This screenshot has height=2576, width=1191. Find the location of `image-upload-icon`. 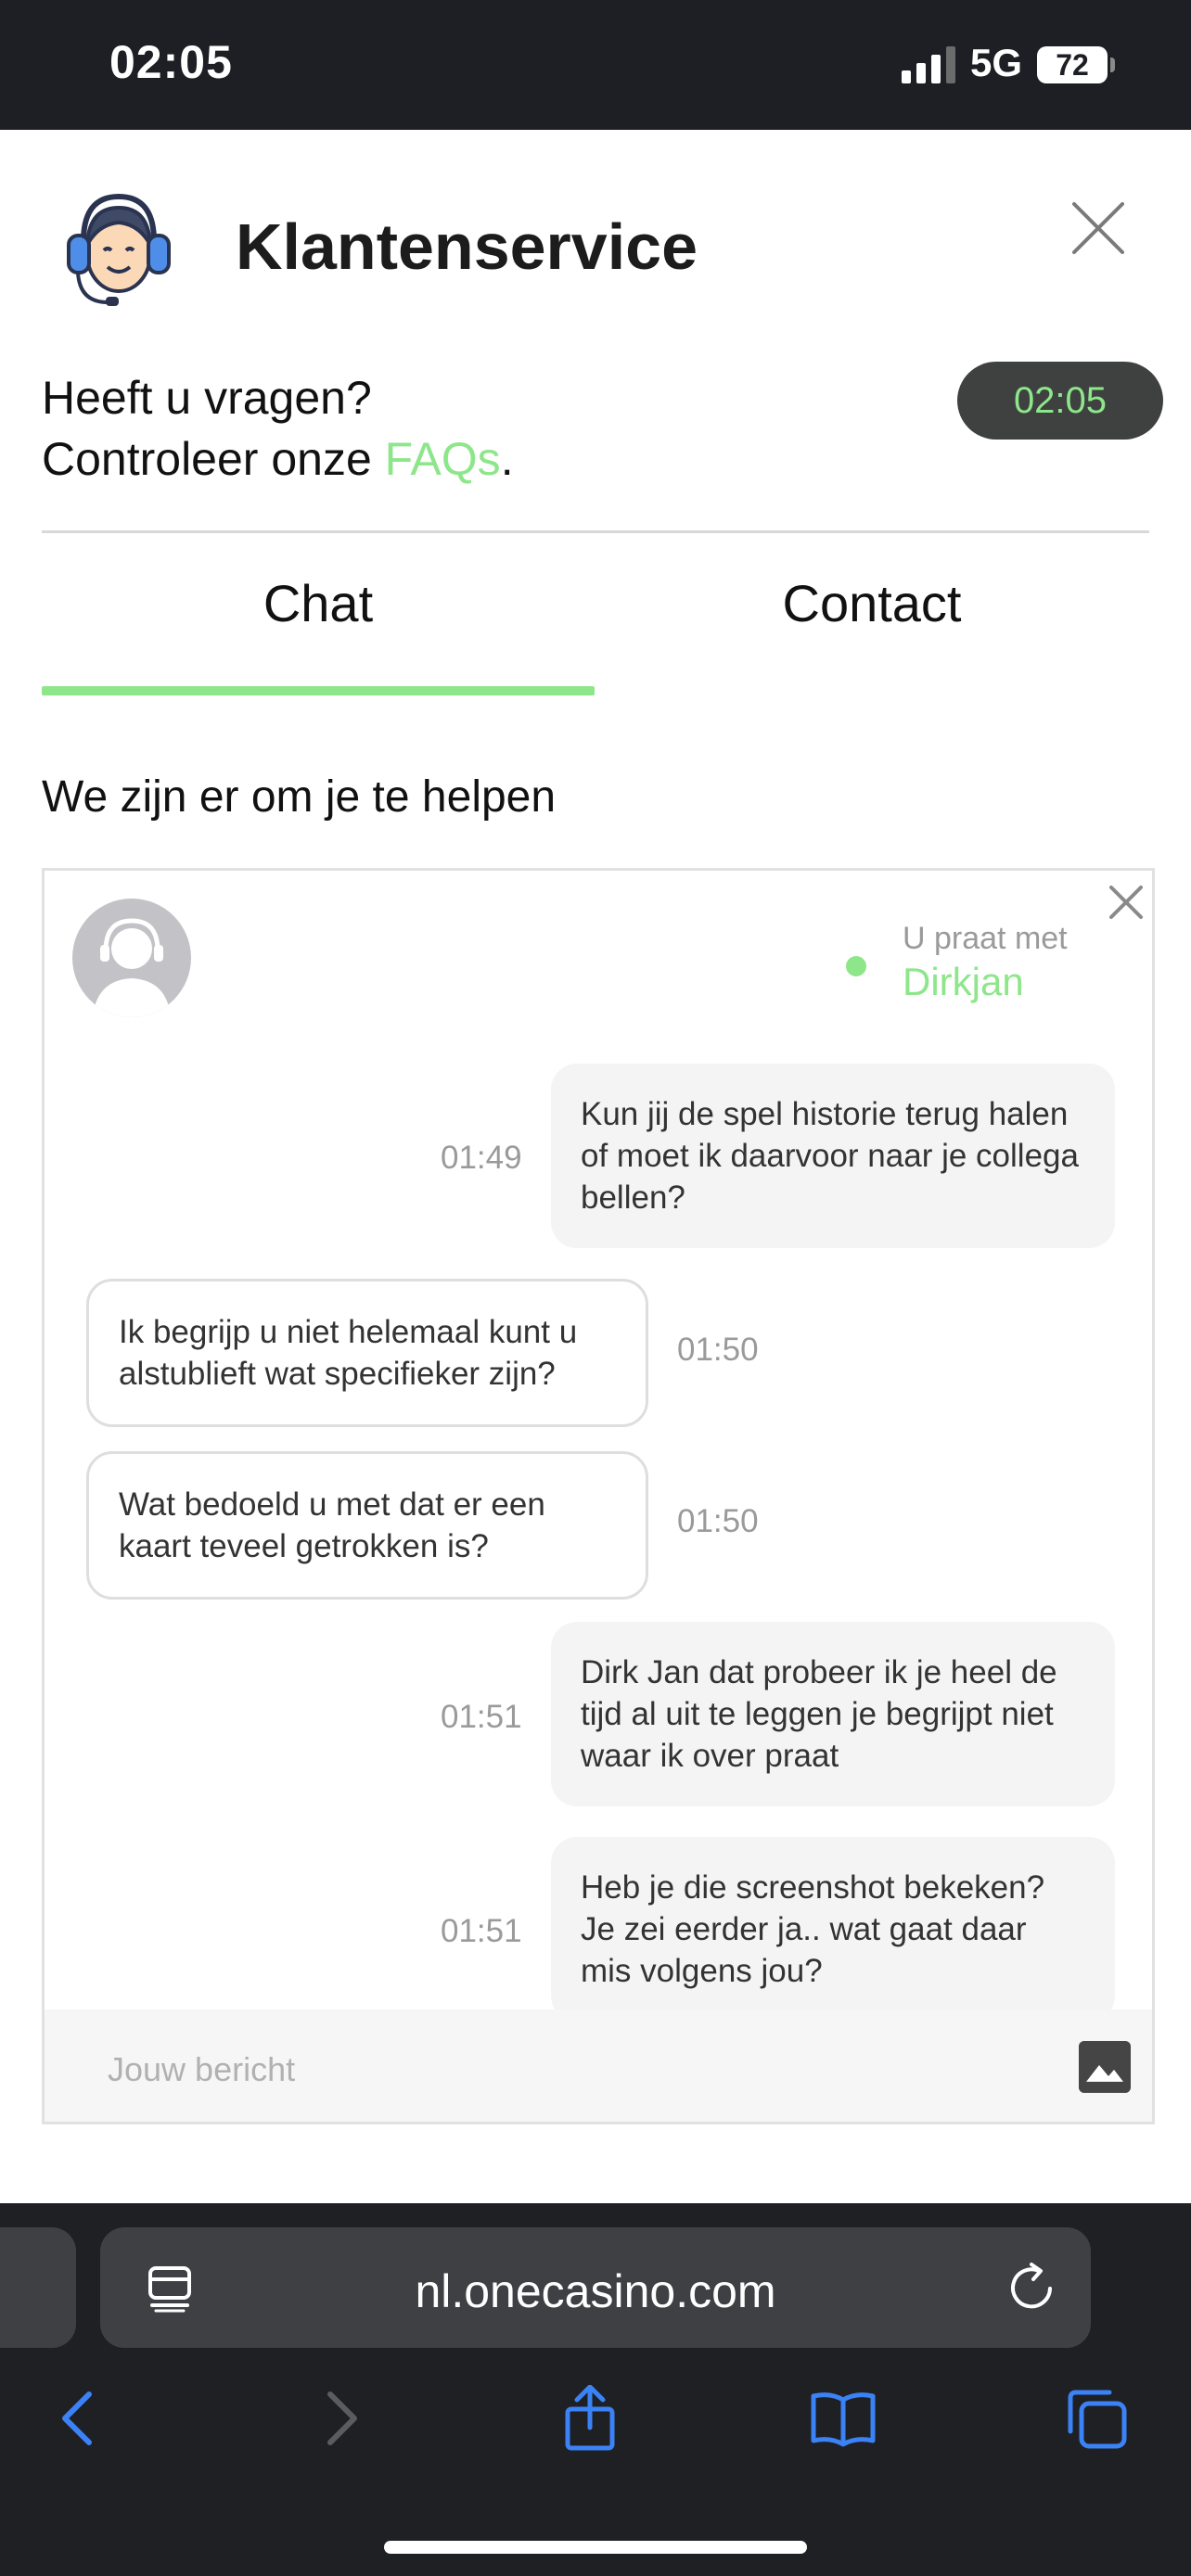

image-upload-icon is located at coordinates (1105, 2067).